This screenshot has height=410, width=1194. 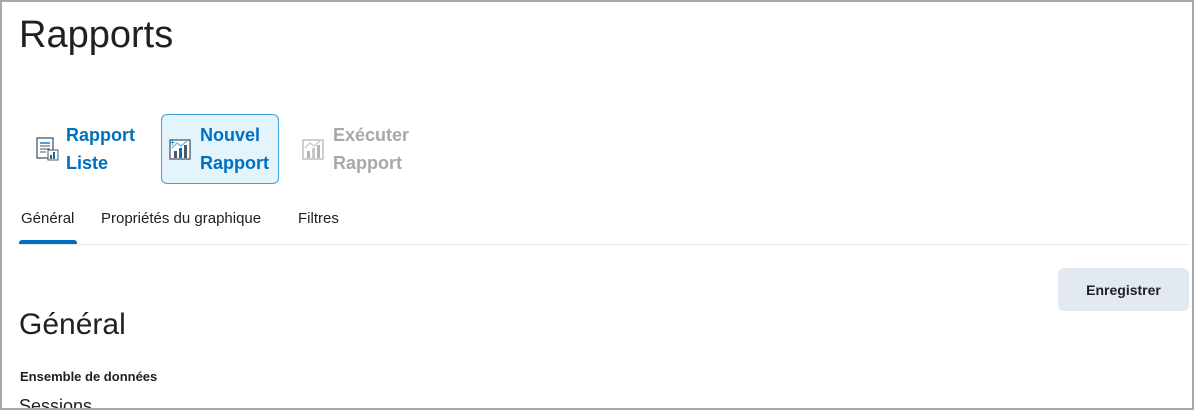 I want to click on tab-bar: Général Propriétés du graphique Filtres, so click(x=603, y=223).